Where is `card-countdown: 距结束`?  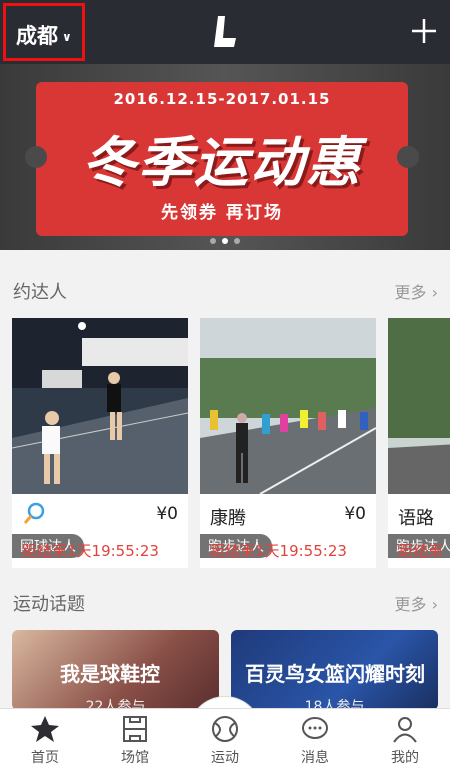
card-countdown: 距结束 is located at coordinates (421, 551).